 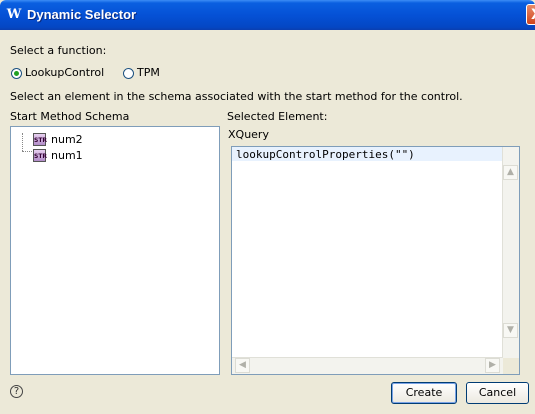 I want to click on close-button: X, so click(x=530, y=14).